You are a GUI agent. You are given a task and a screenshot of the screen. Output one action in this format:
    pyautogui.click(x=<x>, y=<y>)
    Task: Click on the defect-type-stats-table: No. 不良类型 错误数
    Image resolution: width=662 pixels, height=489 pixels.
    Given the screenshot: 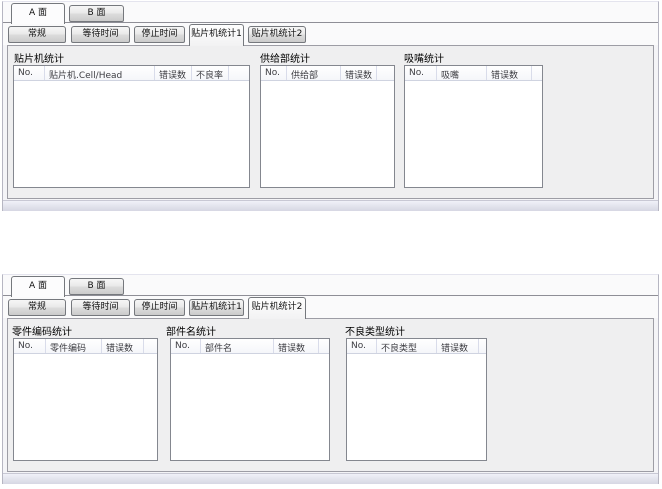 What is the action you would take?
    pyautogui.click(x=416, y=399)
    